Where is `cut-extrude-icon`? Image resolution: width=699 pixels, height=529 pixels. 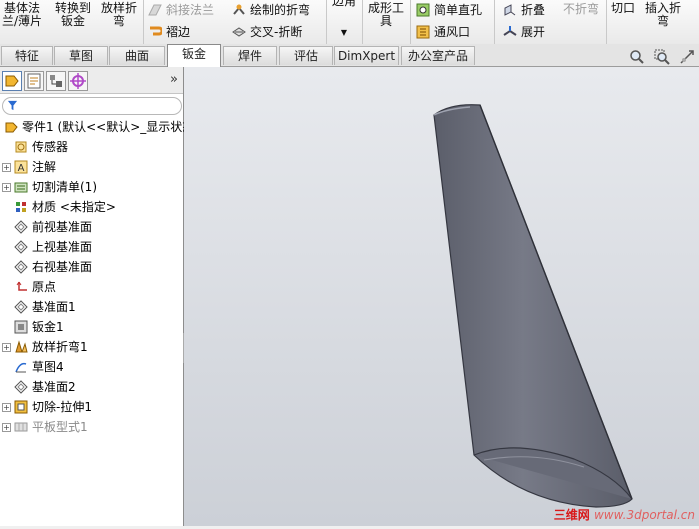 cut-extrude-icon is located at coordinates (21, 407).